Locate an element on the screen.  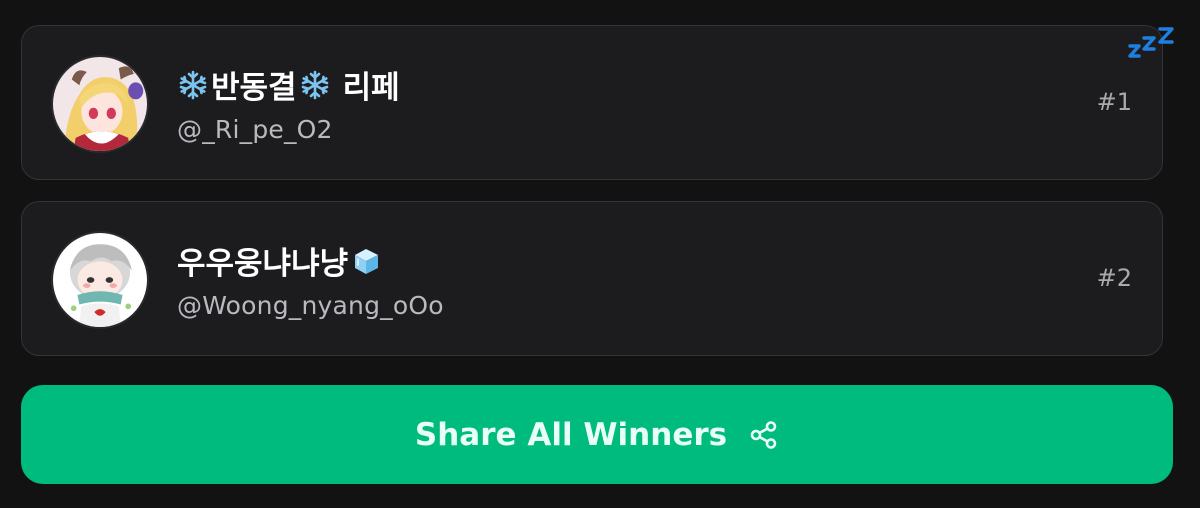
share-button-label: Share All Winners is located at coordinates (571, 434).